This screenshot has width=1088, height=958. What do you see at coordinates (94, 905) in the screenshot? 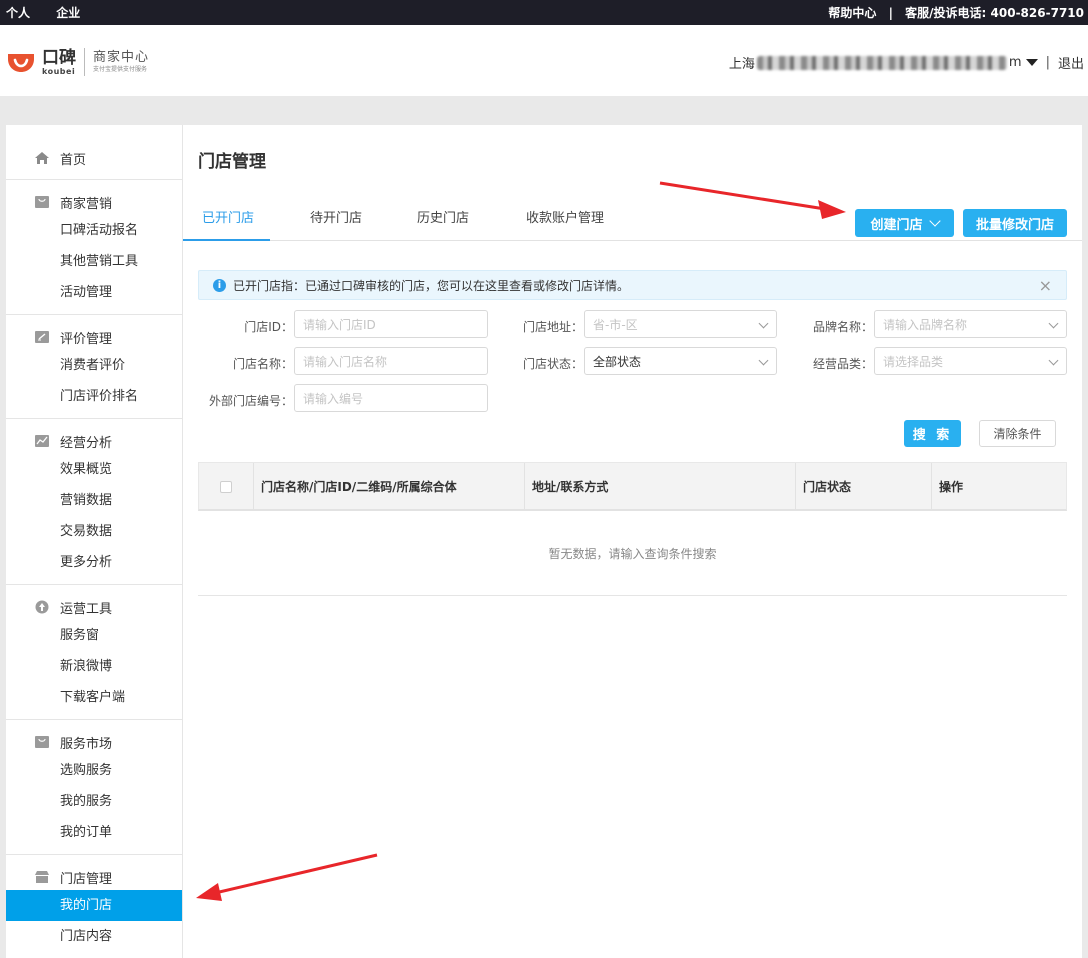
I see `sidebar-item-my-stores: 我的门店` at bounding box center [94, 905].